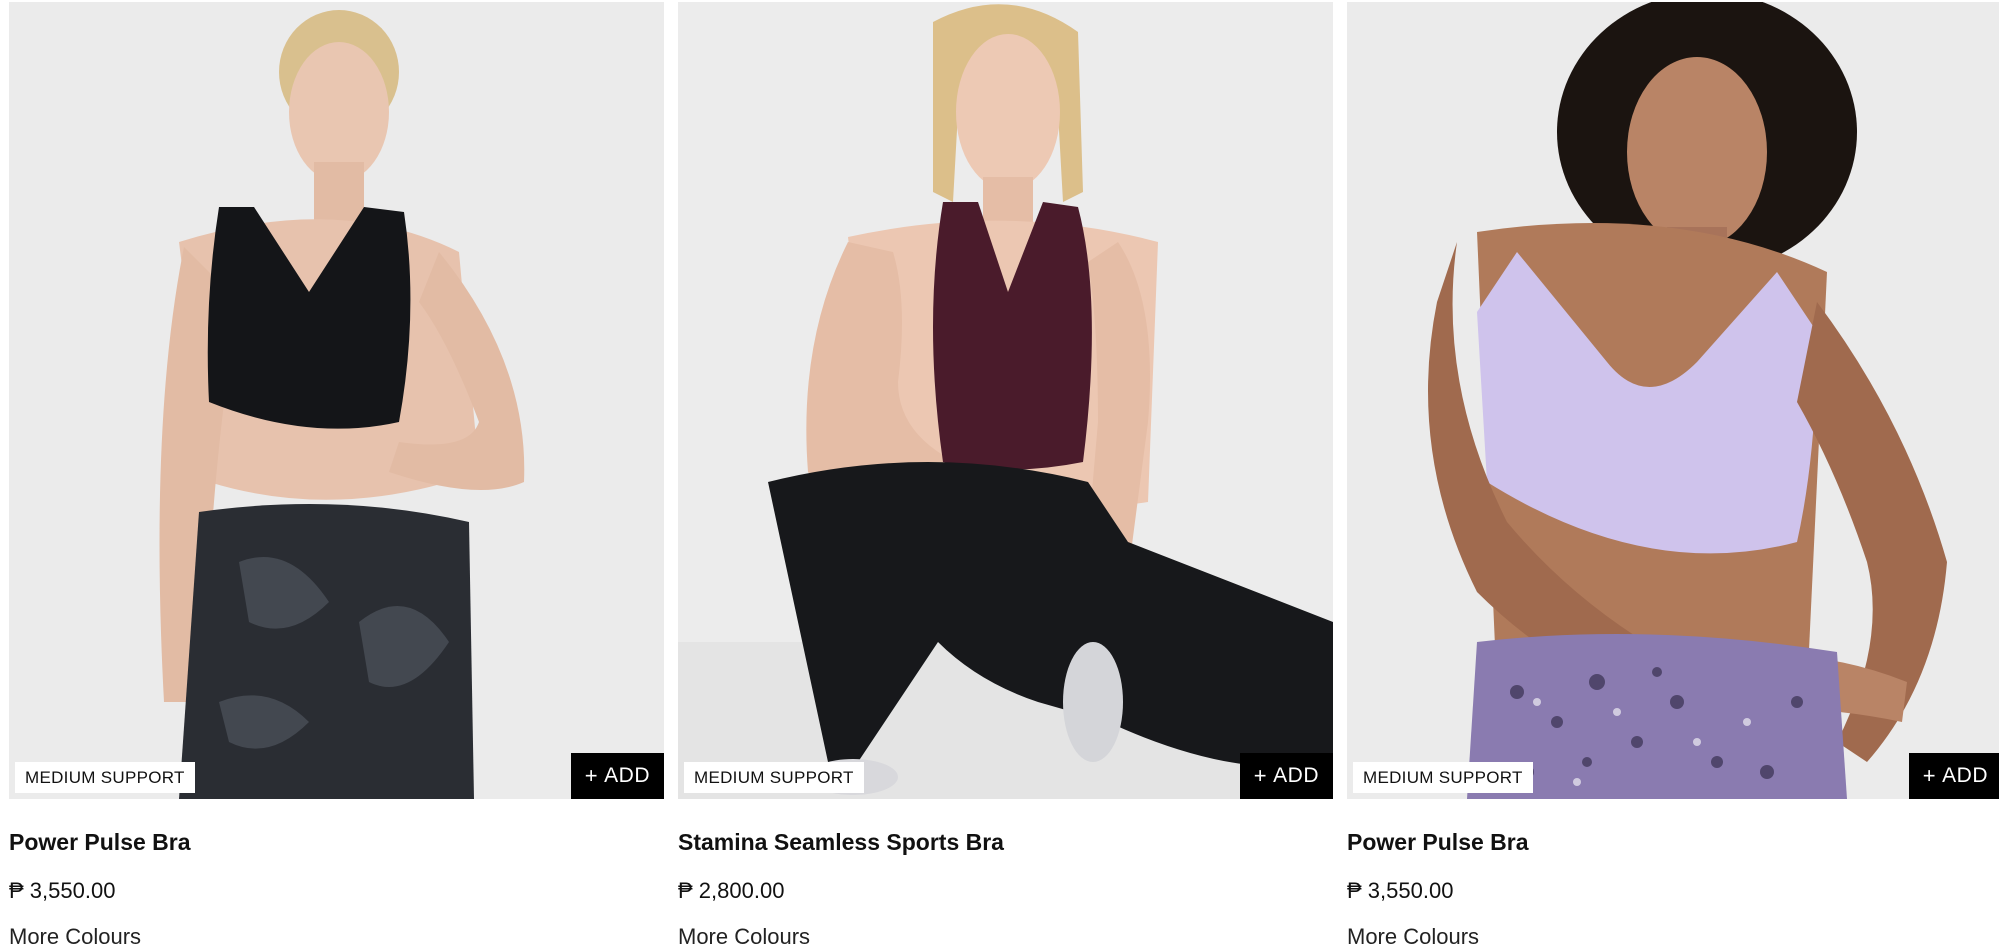 The height and width of the screenshot is (950, 1999). Describe the element at coordinates (731, 890) in the screenshot. I see `product-price: ₱ 2,800.00` at that location.